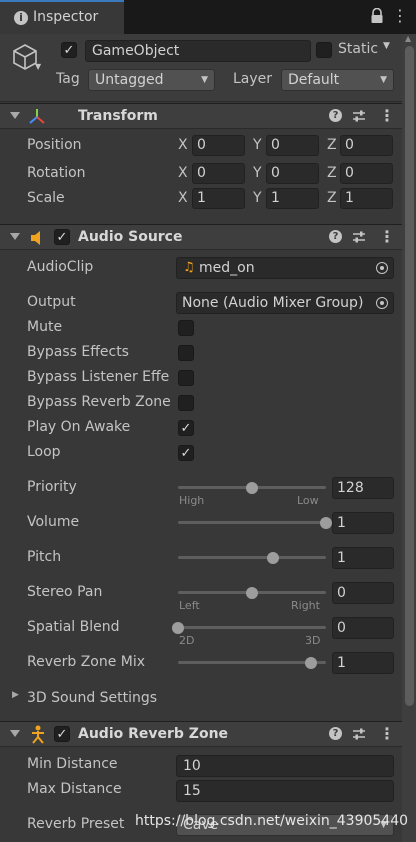 The height and width of the screenshot is (842, 416). Describe the element at coordinates (69, 50) in the screenshot. I see `gameobject-active-checkbox: ✓` at that location.